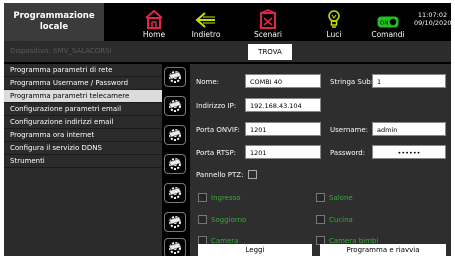 This screenshot has height=259, width=455. What do you see at coordinates (83, 135) in the screenshot?
I see `menu-item-internet-time: Programma ora internet` at bounding box center [83, 135].